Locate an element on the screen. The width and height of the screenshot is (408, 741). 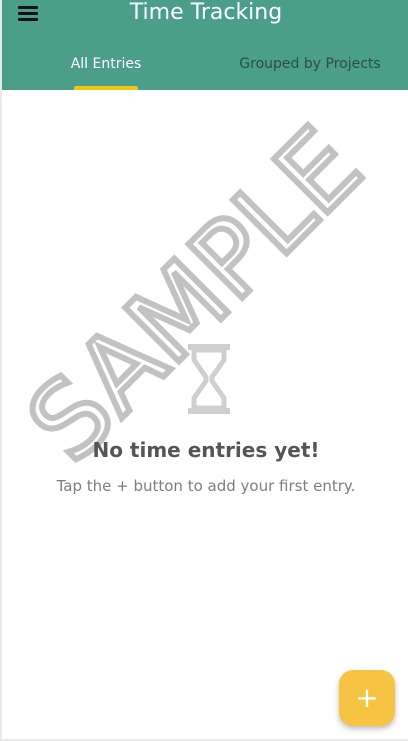
tab-all-entries: All Entries is located at coordinates (106, 65).